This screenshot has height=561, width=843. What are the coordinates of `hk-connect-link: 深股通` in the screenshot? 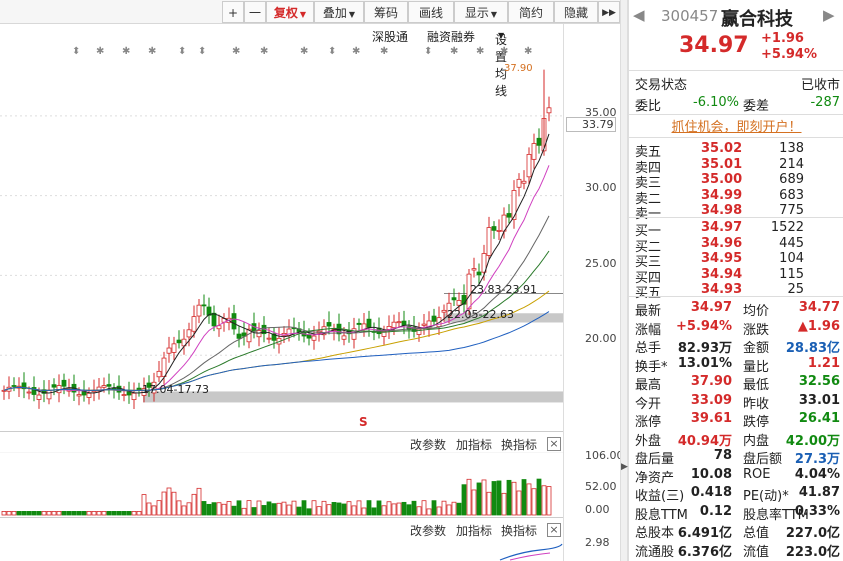 It's located at (390, 36).